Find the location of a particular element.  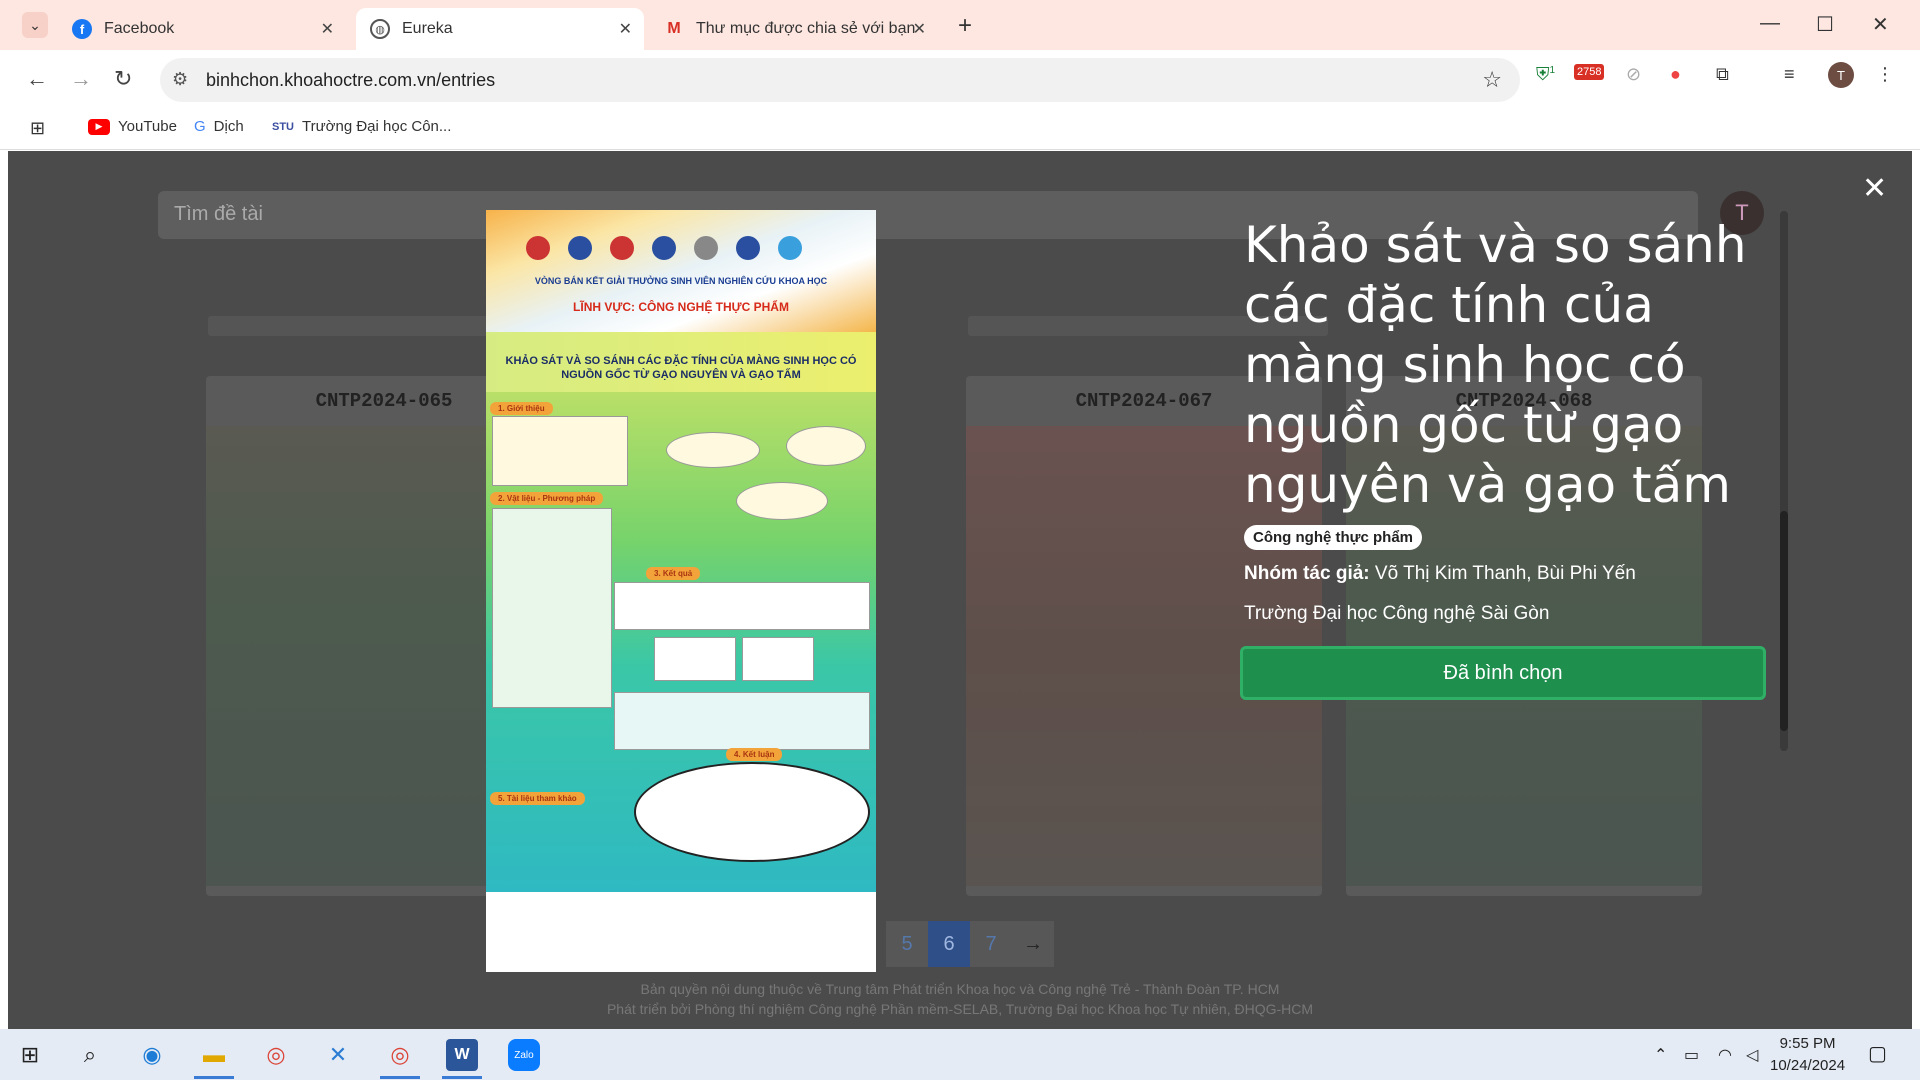

battery-icon: ▭ is located at coordinates (1691, 1055).